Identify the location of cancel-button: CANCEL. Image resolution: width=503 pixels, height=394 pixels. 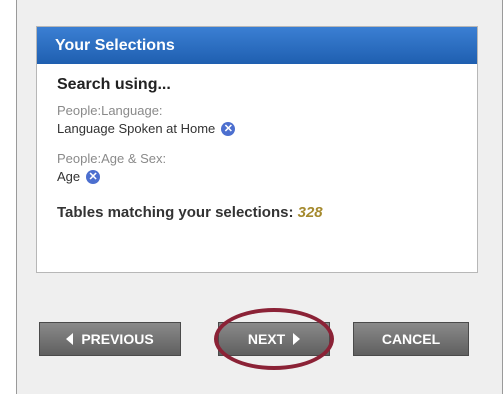
(411, 339).